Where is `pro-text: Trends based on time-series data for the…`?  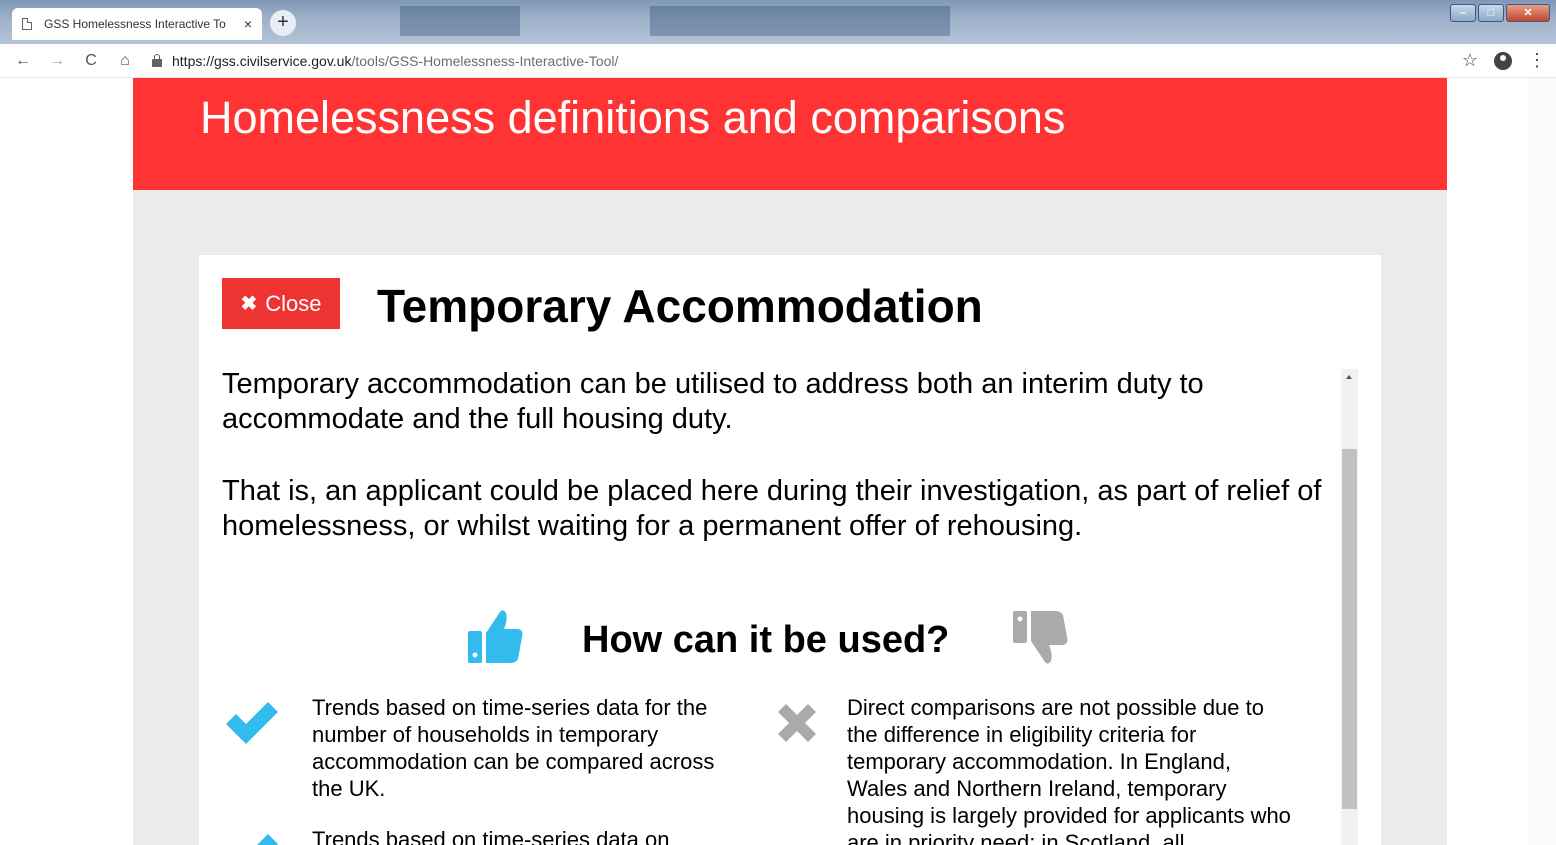
pro-text: Trends based on time-series data for the… is located at coordinates (513, 748).